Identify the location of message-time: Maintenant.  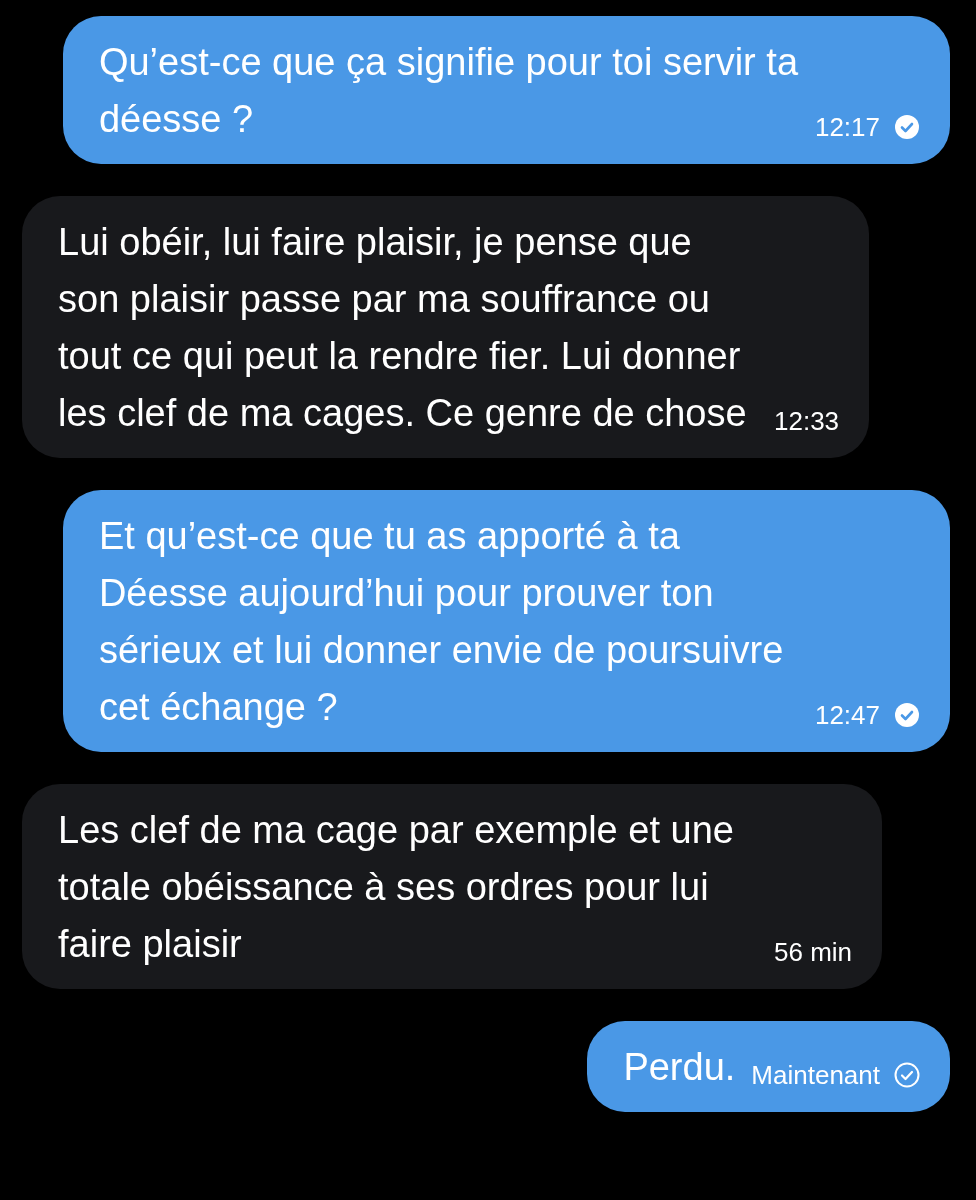
(815, 1075).